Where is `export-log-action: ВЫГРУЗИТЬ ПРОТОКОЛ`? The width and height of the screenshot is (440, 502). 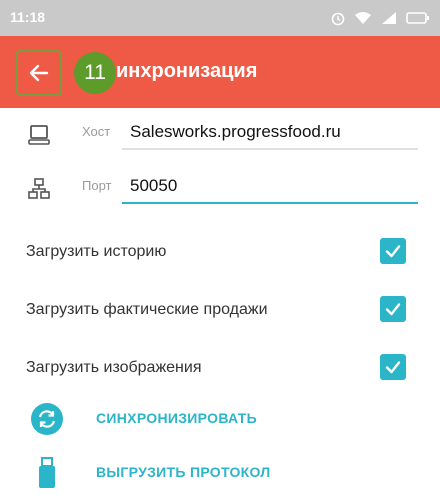
export-log-action: ВЫГРУЗИТЬ ПРОТОКОЛ is located at coordinates (220, 474).